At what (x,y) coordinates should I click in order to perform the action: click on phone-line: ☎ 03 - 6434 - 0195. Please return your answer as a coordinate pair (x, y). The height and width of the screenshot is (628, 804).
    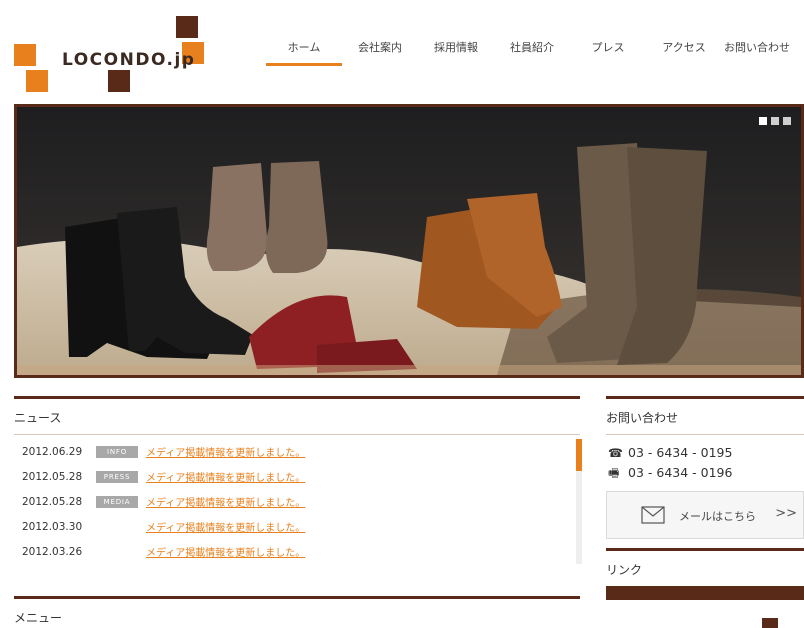
    Looking at the image, I should click on (705, 453).